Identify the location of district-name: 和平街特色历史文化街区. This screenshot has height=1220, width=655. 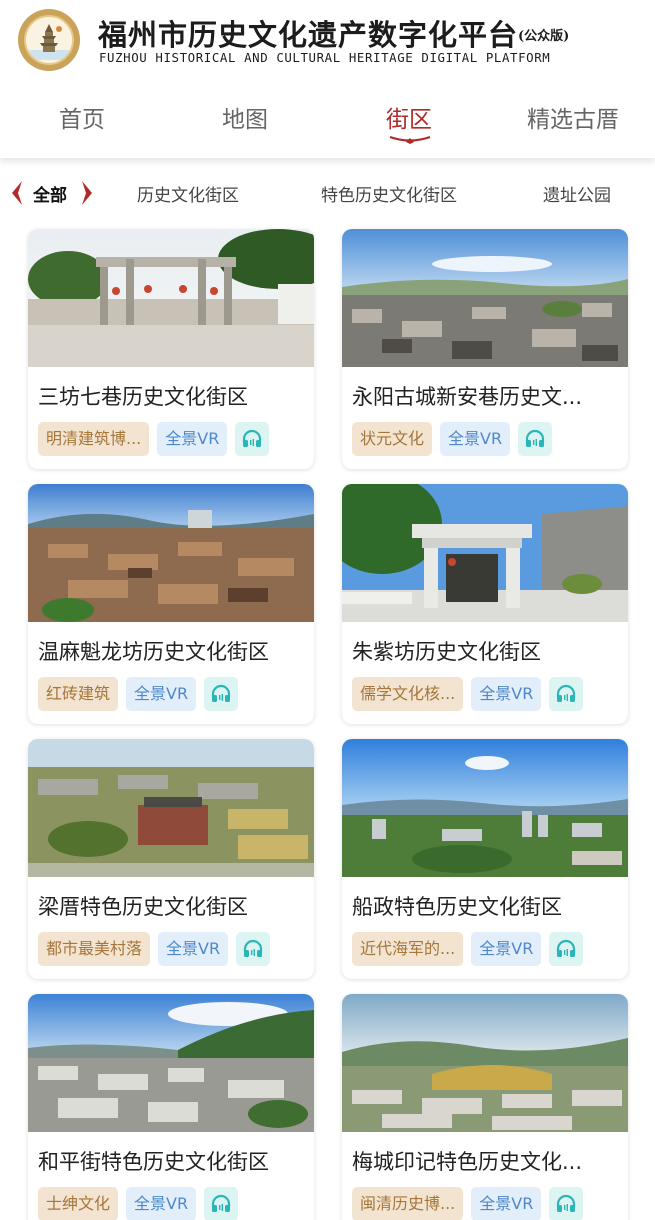
(153, 1162).